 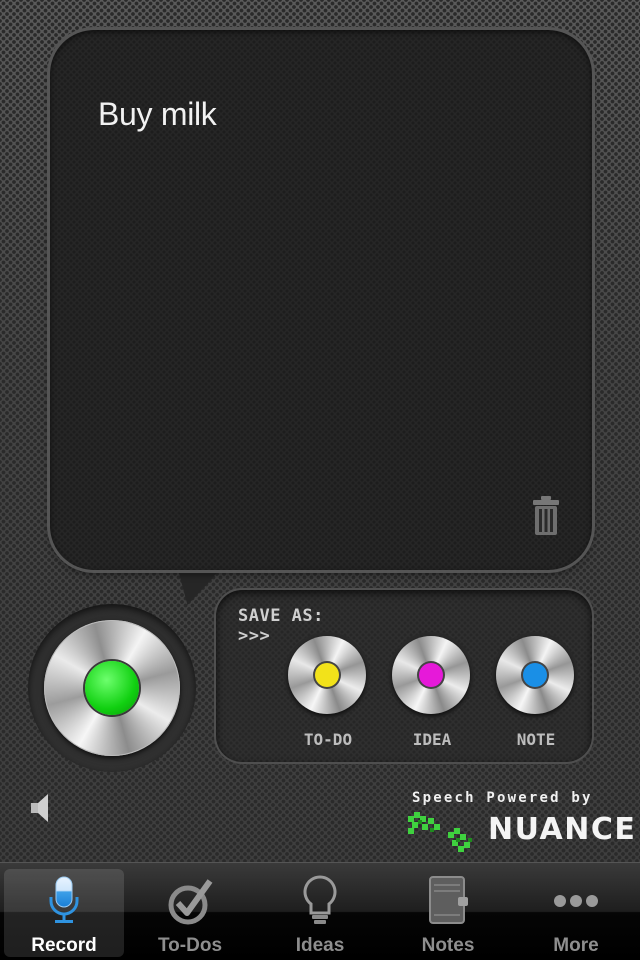 I want to click on speaker-icon, so click(x=41, y=808).